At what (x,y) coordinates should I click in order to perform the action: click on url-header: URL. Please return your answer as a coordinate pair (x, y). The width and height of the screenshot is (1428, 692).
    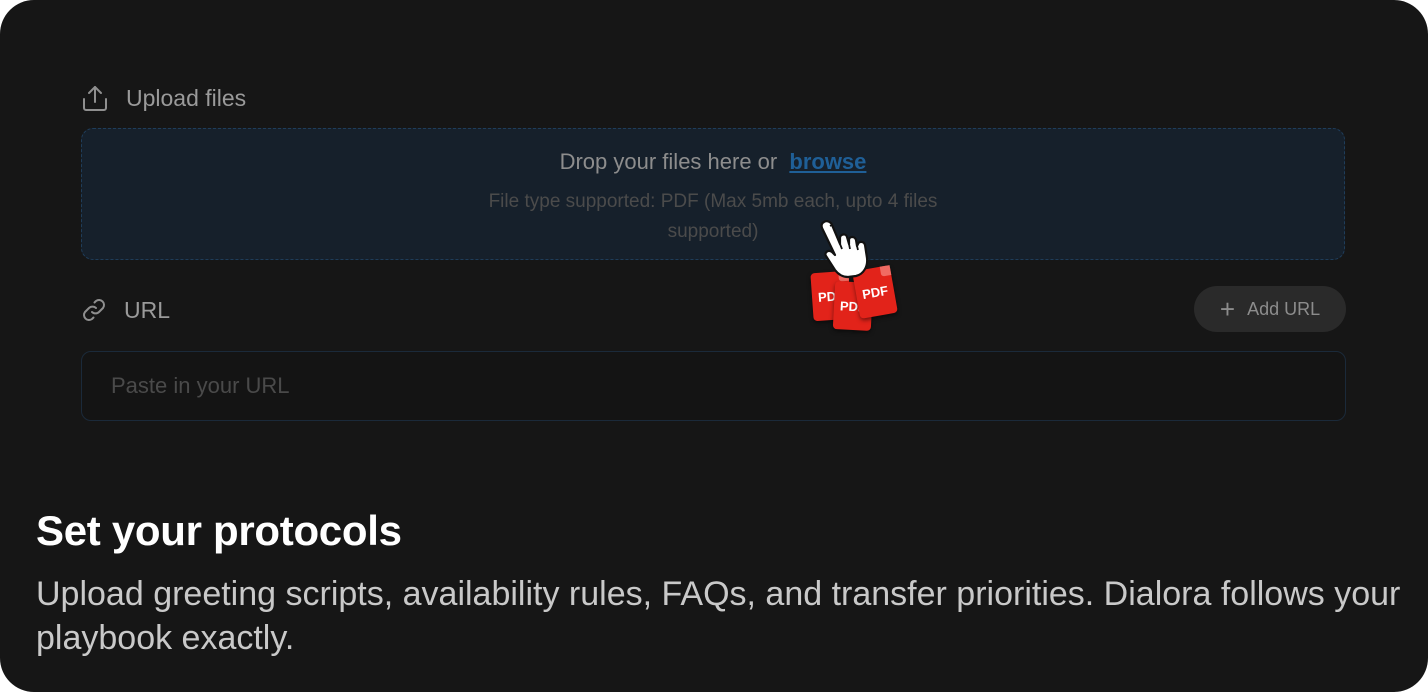
    Looking at the image, I should click on (125, 310).